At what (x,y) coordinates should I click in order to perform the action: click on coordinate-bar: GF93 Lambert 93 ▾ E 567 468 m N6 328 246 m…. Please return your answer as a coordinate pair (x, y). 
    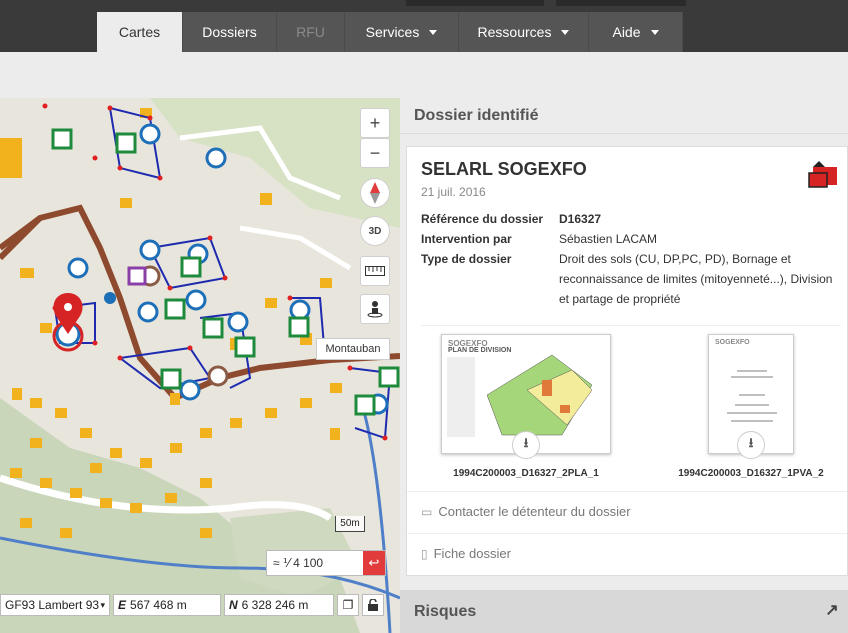
    Looking at the image, I should click on (200, 605).